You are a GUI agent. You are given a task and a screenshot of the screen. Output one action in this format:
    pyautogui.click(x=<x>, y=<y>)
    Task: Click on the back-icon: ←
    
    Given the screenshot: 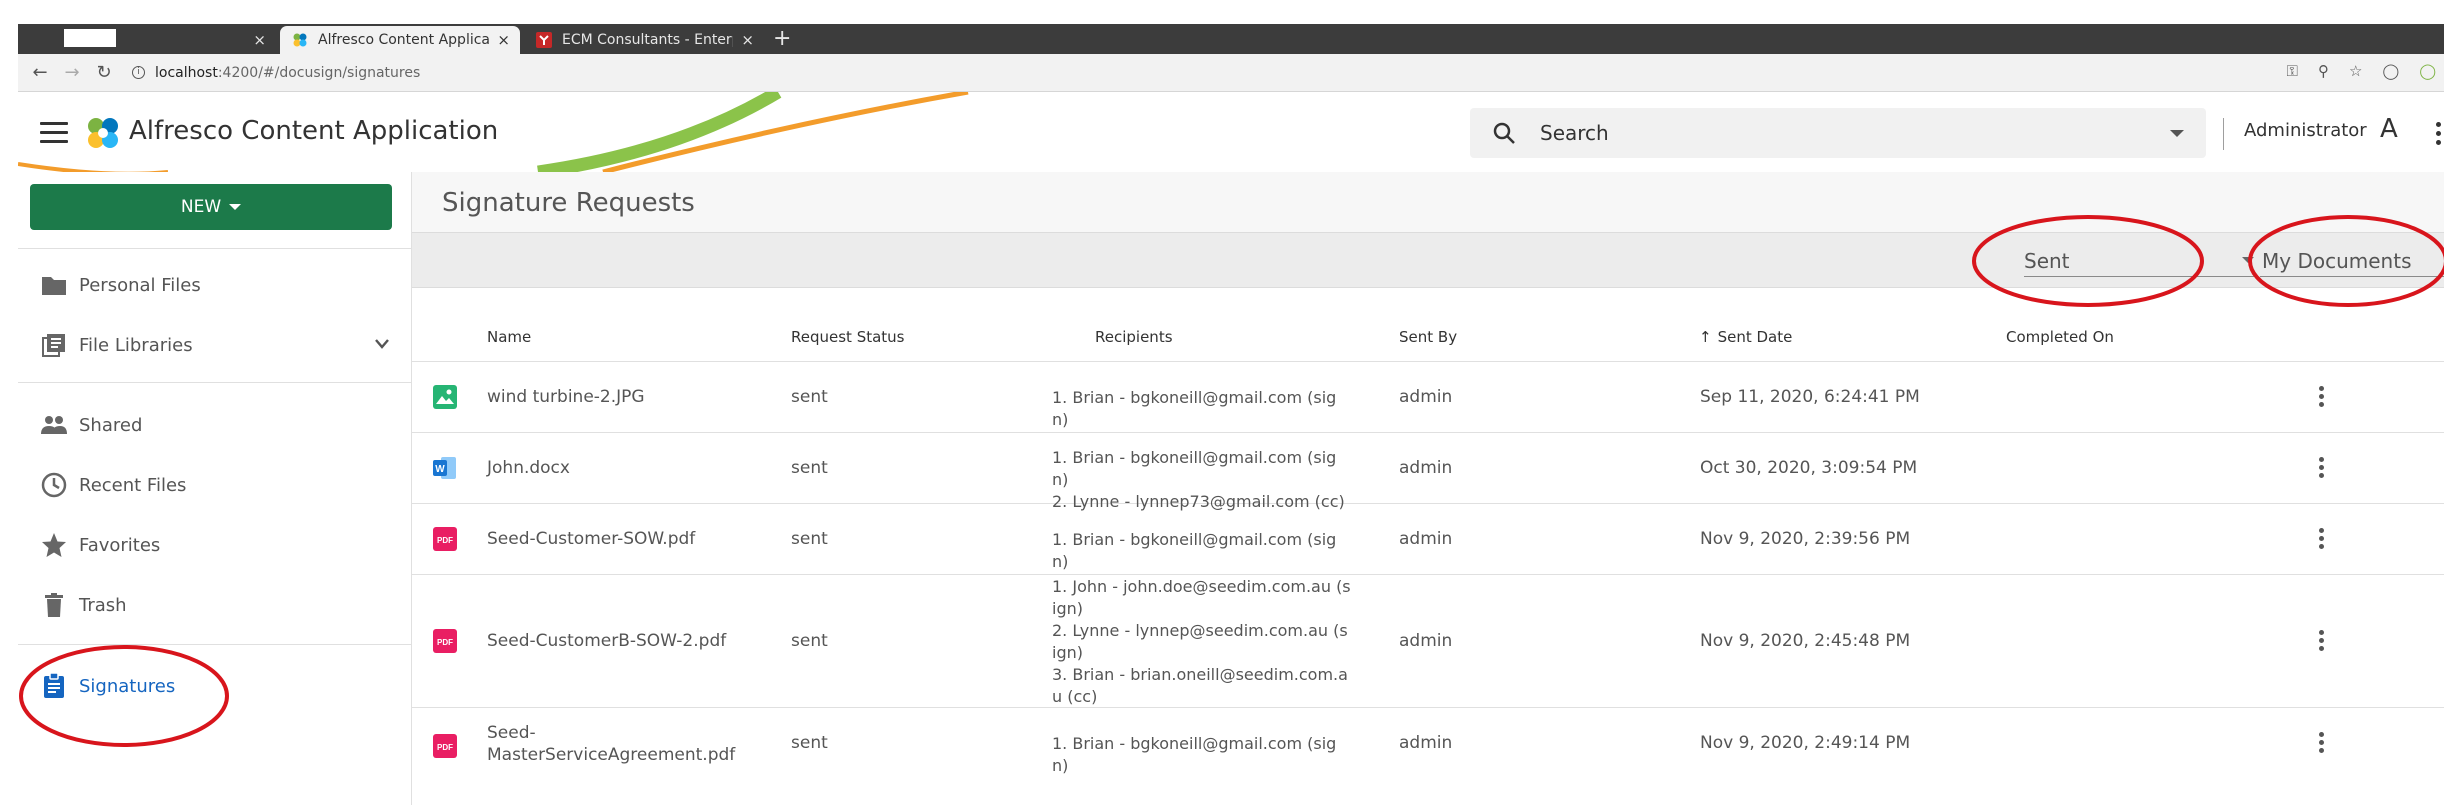 What is the action you would take?
    pyautogui.click(x=40, y=72)
    